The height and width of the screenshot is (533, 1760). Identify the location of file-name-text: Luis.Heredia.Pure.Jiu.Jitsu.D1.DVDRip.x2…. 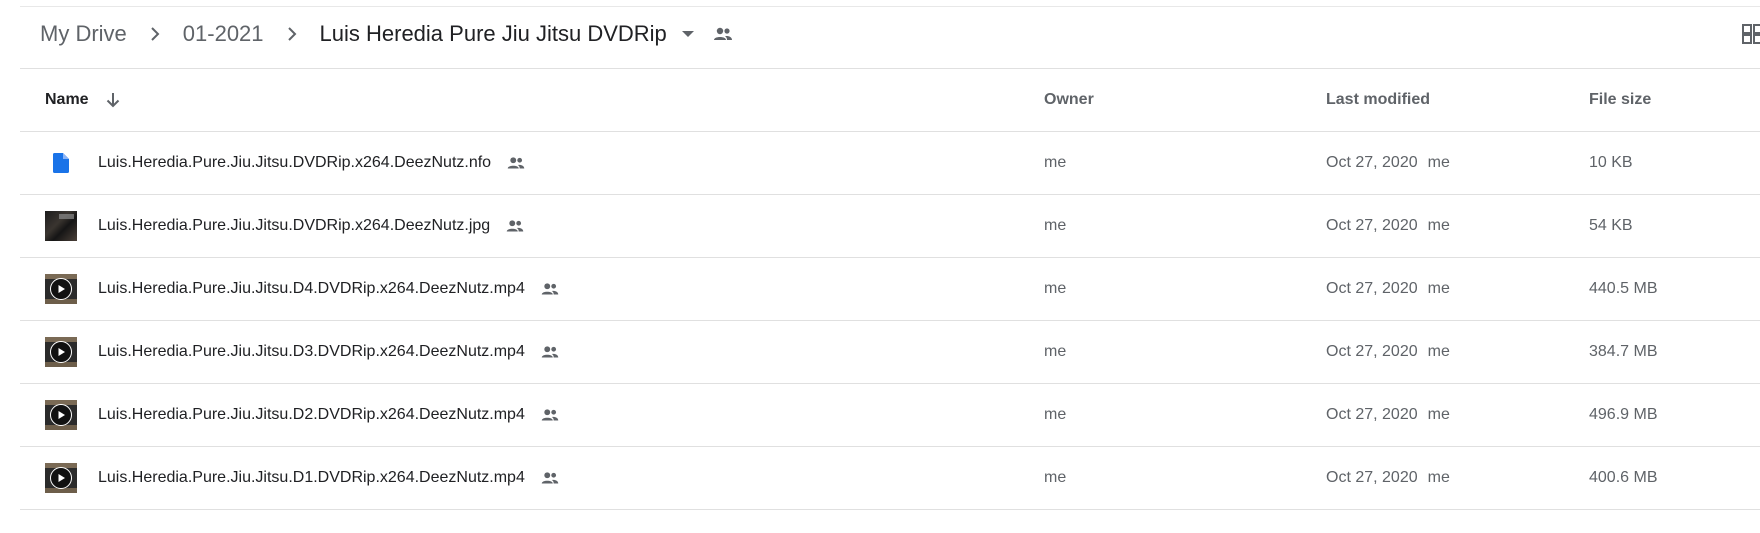
(311, 477).